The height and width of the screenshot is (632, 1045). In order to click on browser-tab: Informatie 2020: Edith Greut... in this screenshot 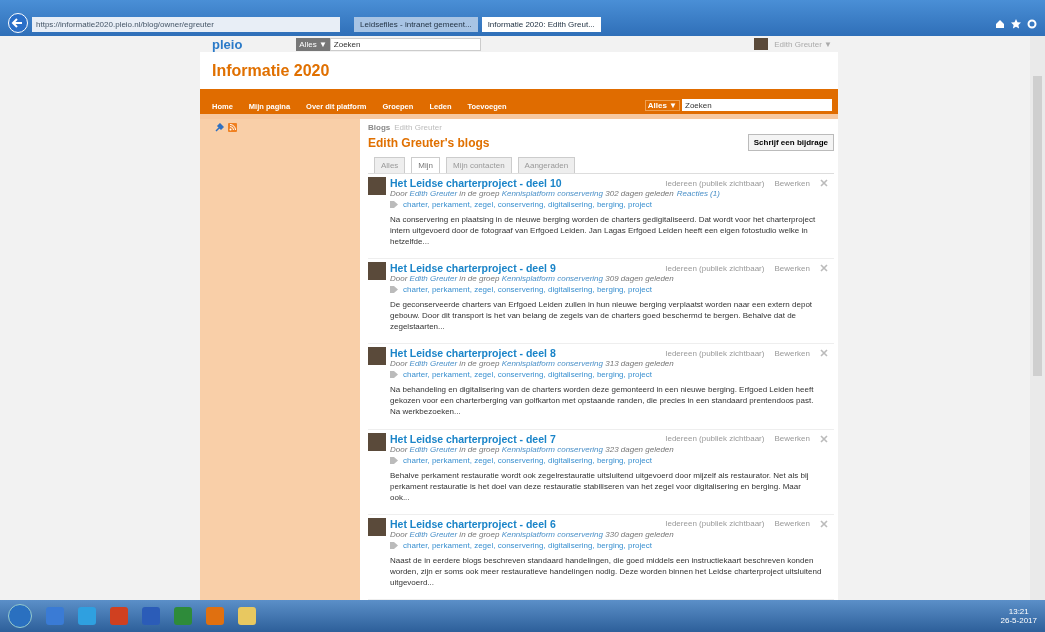, I will do `click(541, 24)`.